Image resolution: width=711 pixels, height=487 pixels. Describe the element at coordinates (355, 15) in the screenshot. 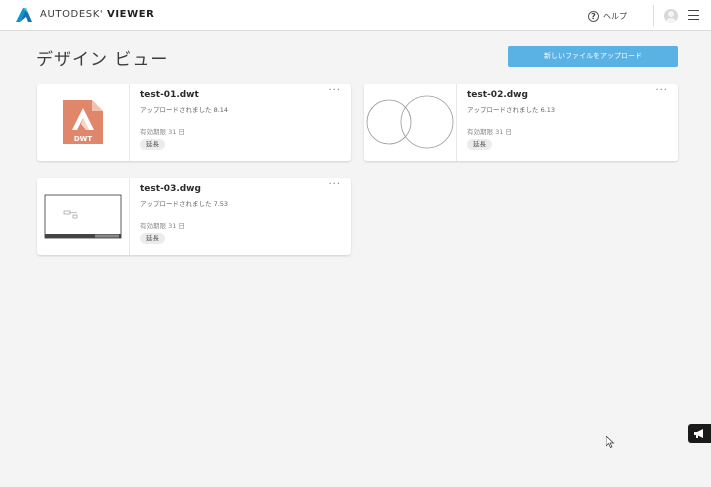

I see `app-header: AUTODESK' VIEWER ? ヘルプ` at that location.